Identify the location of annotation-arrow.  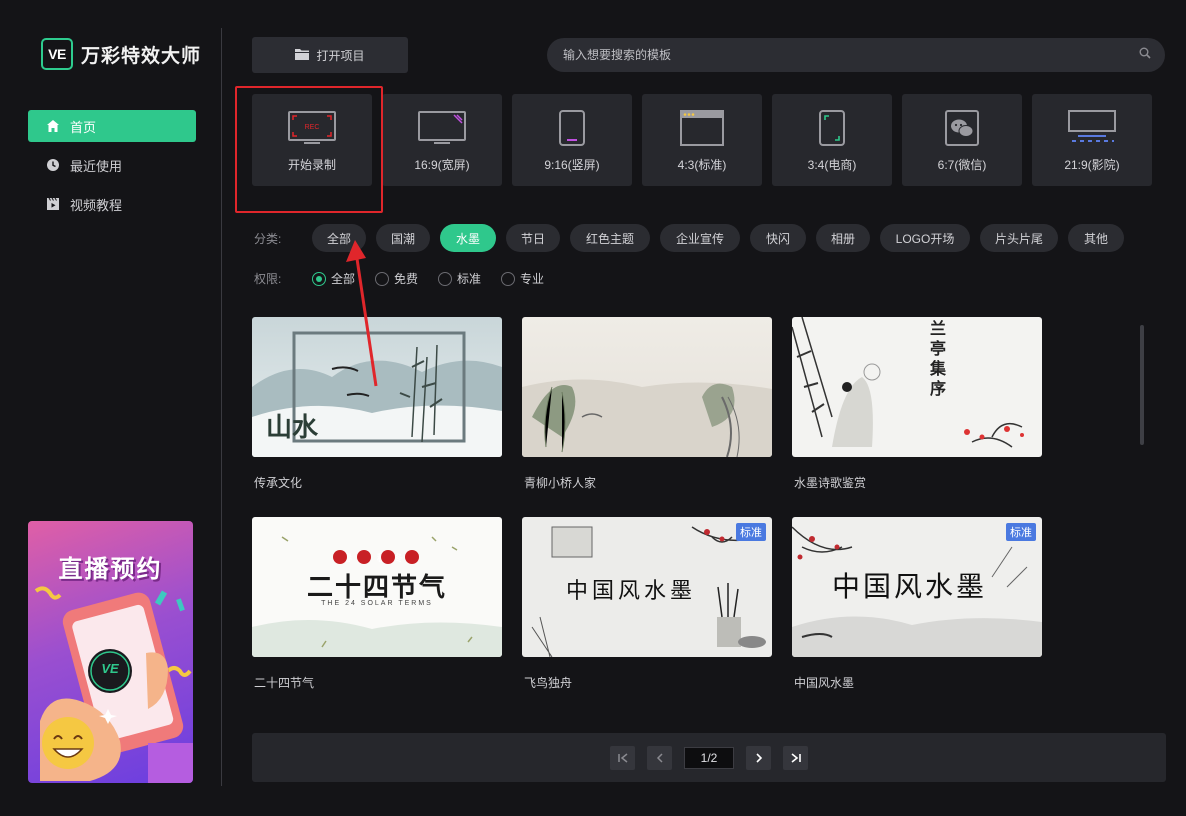
(362, 313).